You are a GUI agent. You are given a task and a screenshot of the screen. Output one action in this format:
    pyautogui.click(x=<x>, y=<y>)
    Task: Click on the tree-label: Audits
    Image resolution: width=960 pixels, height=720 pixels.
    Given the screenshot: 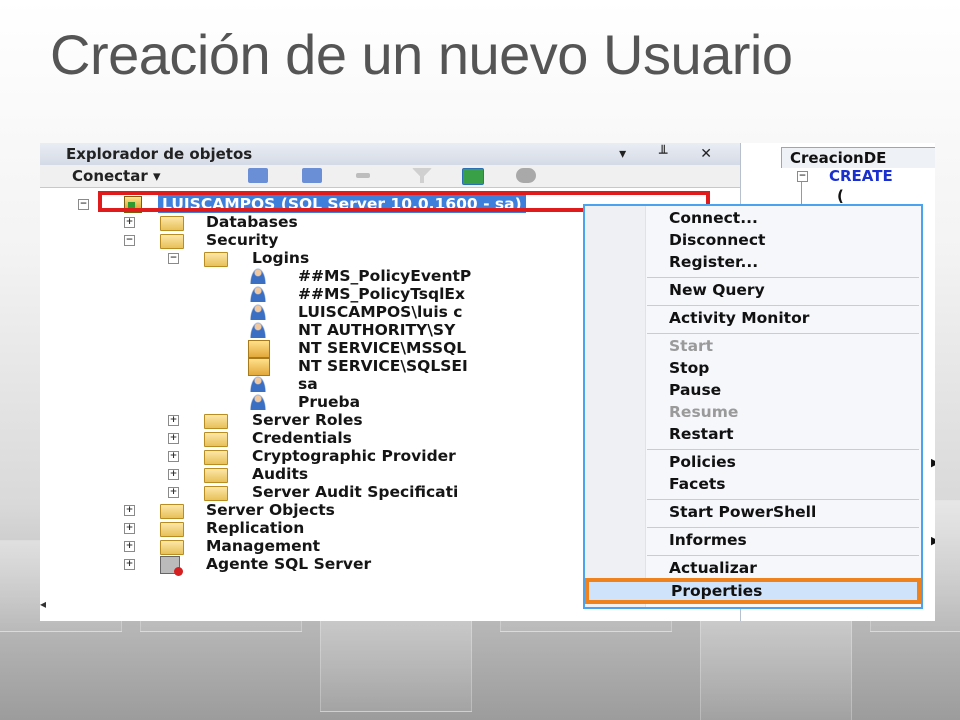 What is the action you would take?
    pyautogui.click(x=280, y=474)
    